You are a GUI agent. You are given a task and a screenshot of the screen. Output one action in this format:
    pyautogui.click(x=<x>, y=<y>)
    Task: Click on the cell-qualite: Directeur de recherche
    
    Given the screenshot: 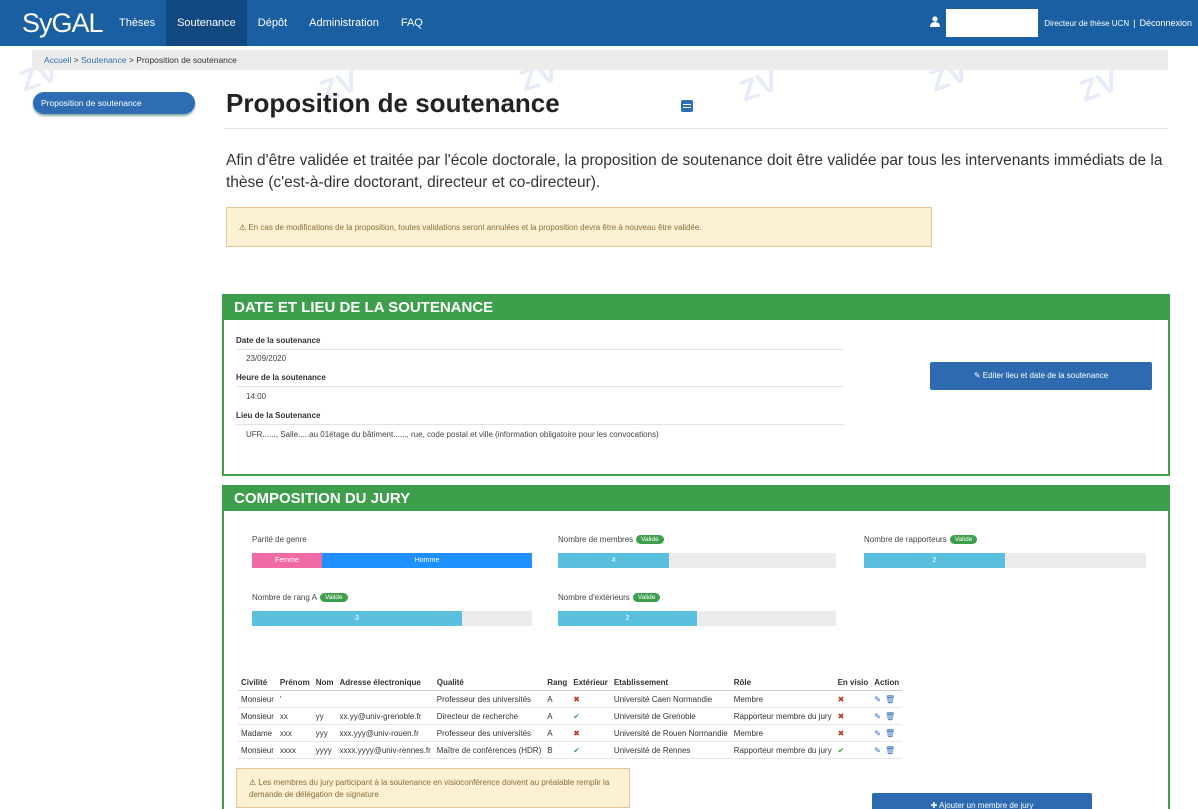 What is the action you would take?
    pyautogui.click(x=489, y=716)
    